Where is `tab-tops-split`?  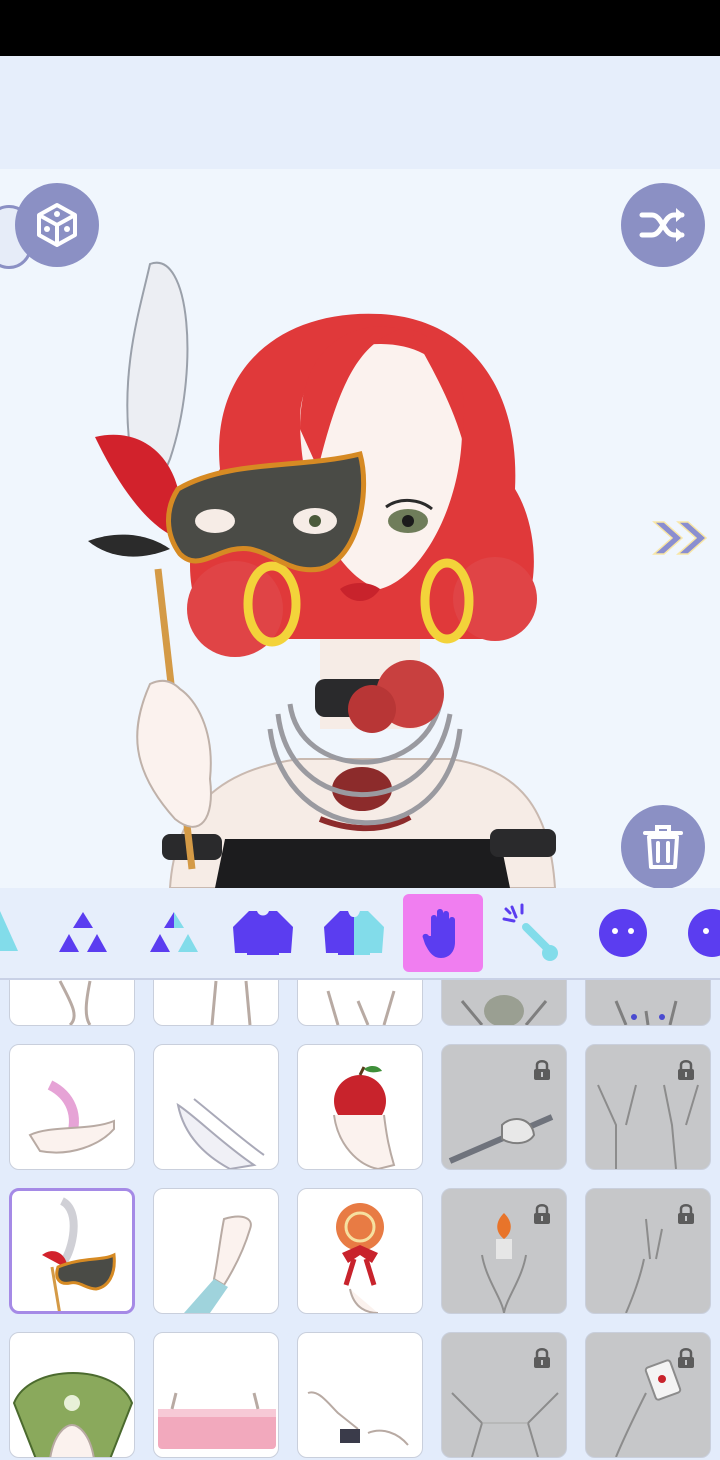 tab-tops-split is located at coordinates (354, 933).